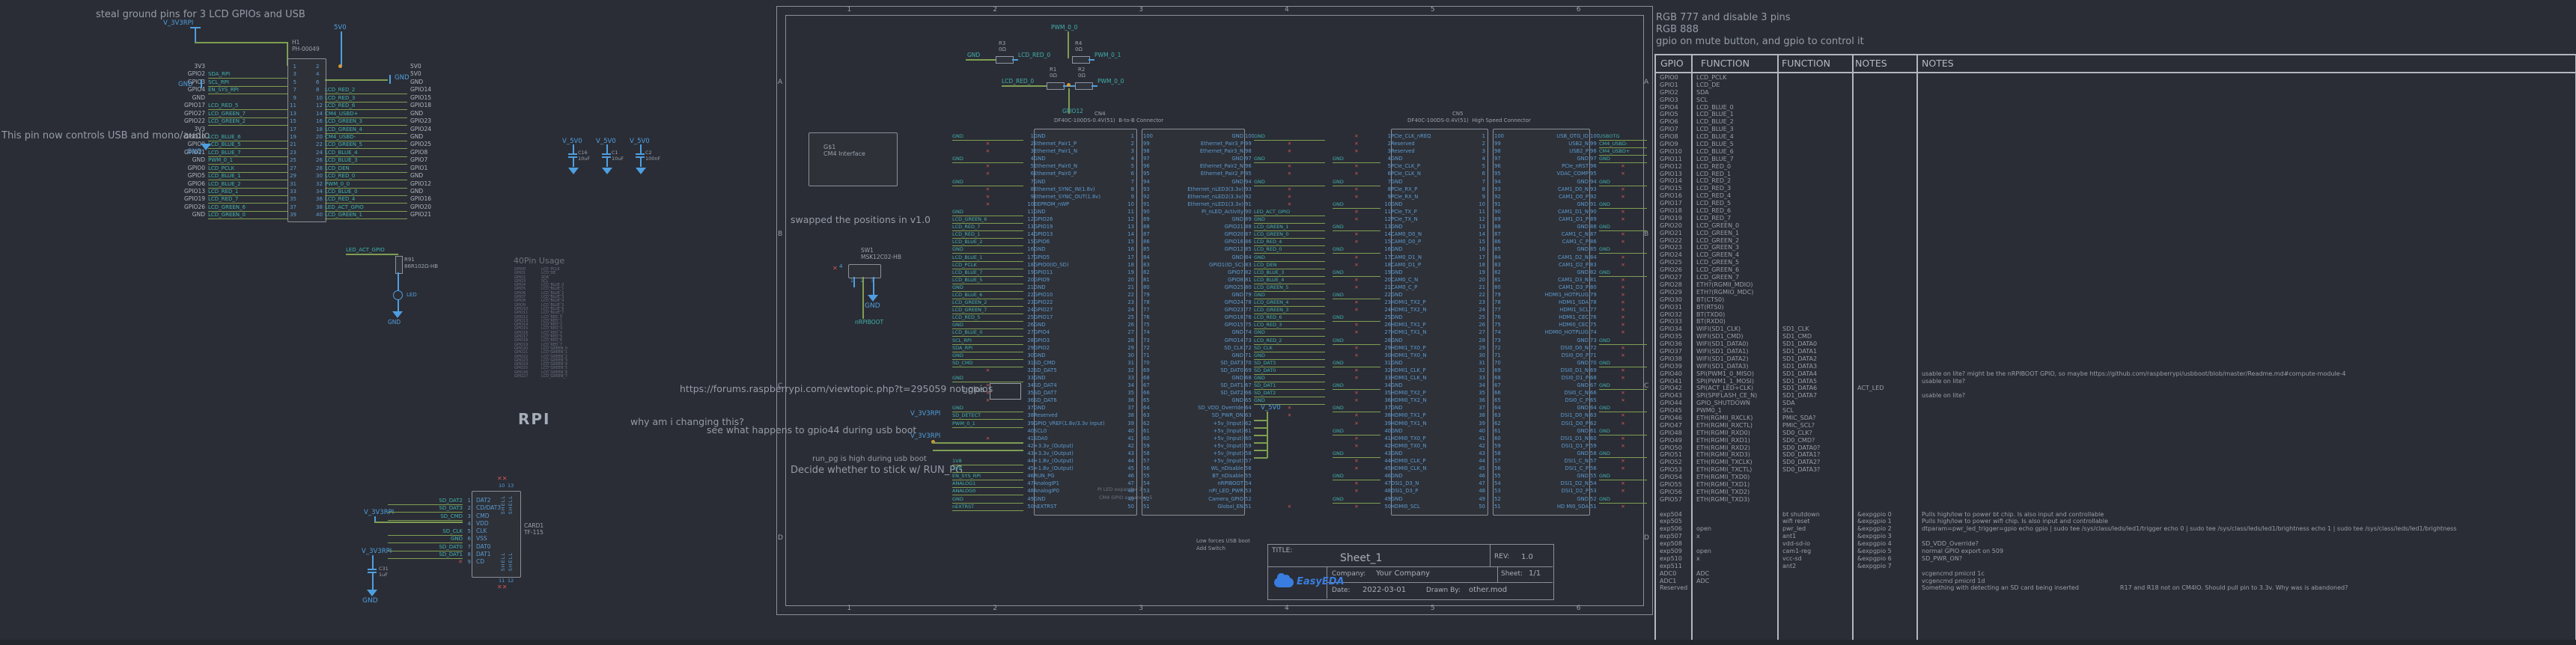  I want to click on net-label: LCD_RED_4, so click(366, 200).